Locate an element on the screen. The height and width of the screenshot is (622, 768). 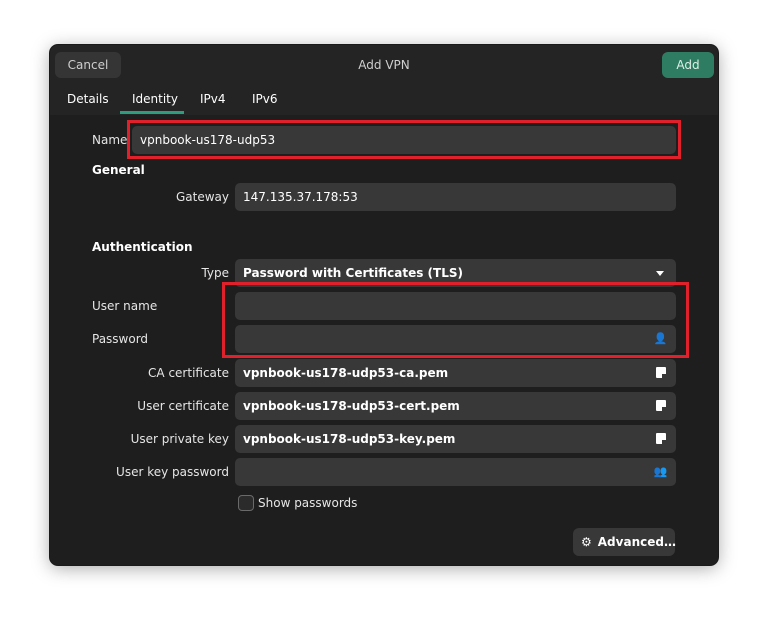
type-value: Password with Certificates (TLS) is located at coordinates (353, 273).